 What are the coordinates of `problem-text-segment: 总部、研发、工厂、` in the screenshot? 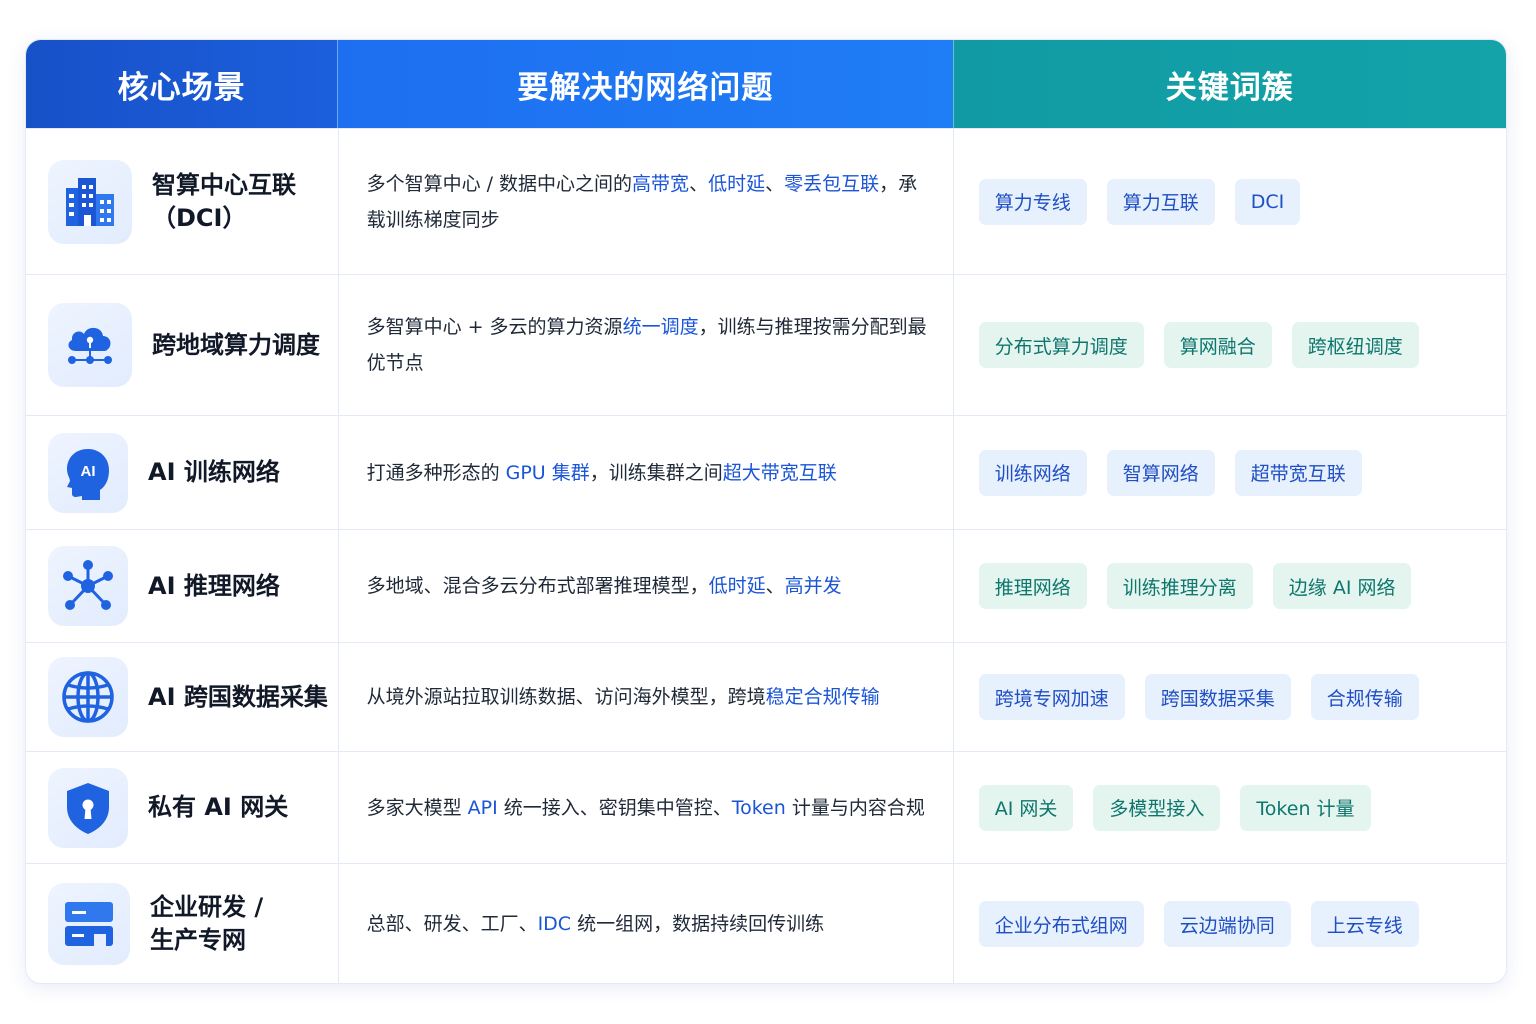 It's located at (452, 924).